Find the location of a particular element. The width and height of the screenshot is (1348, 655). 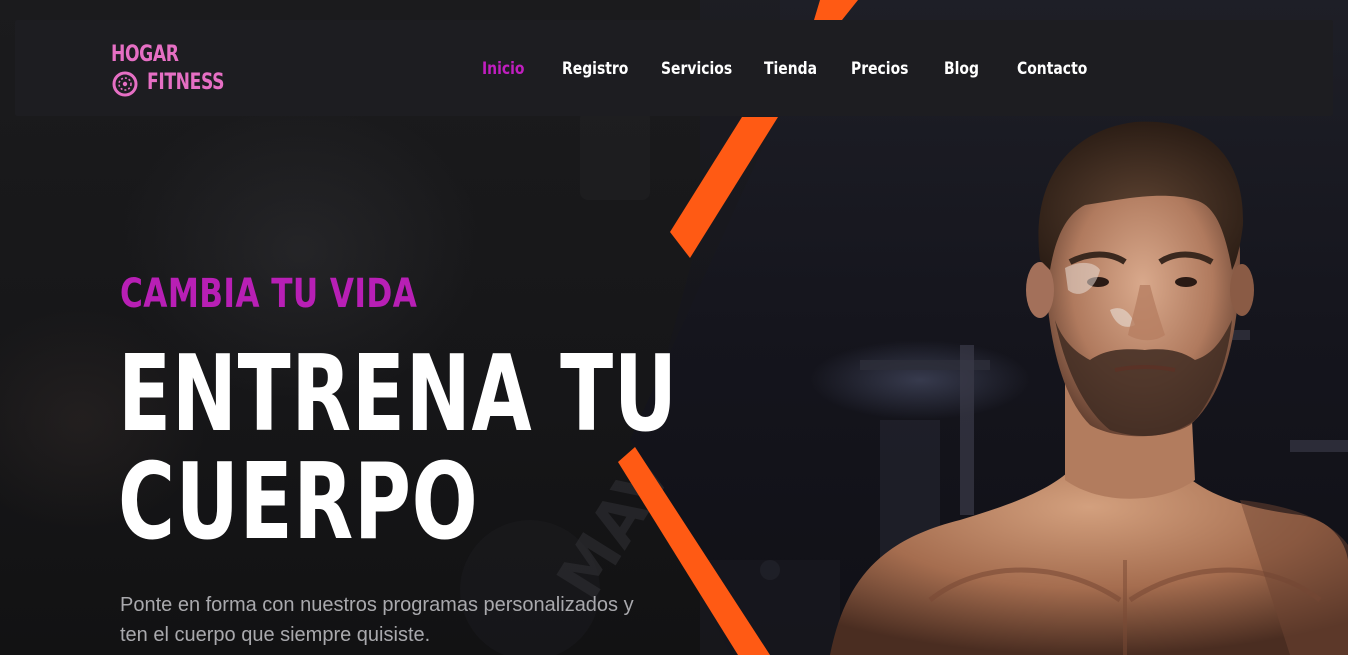

brand-logo-line2: FITNESS is located at coordinates (186, 82).